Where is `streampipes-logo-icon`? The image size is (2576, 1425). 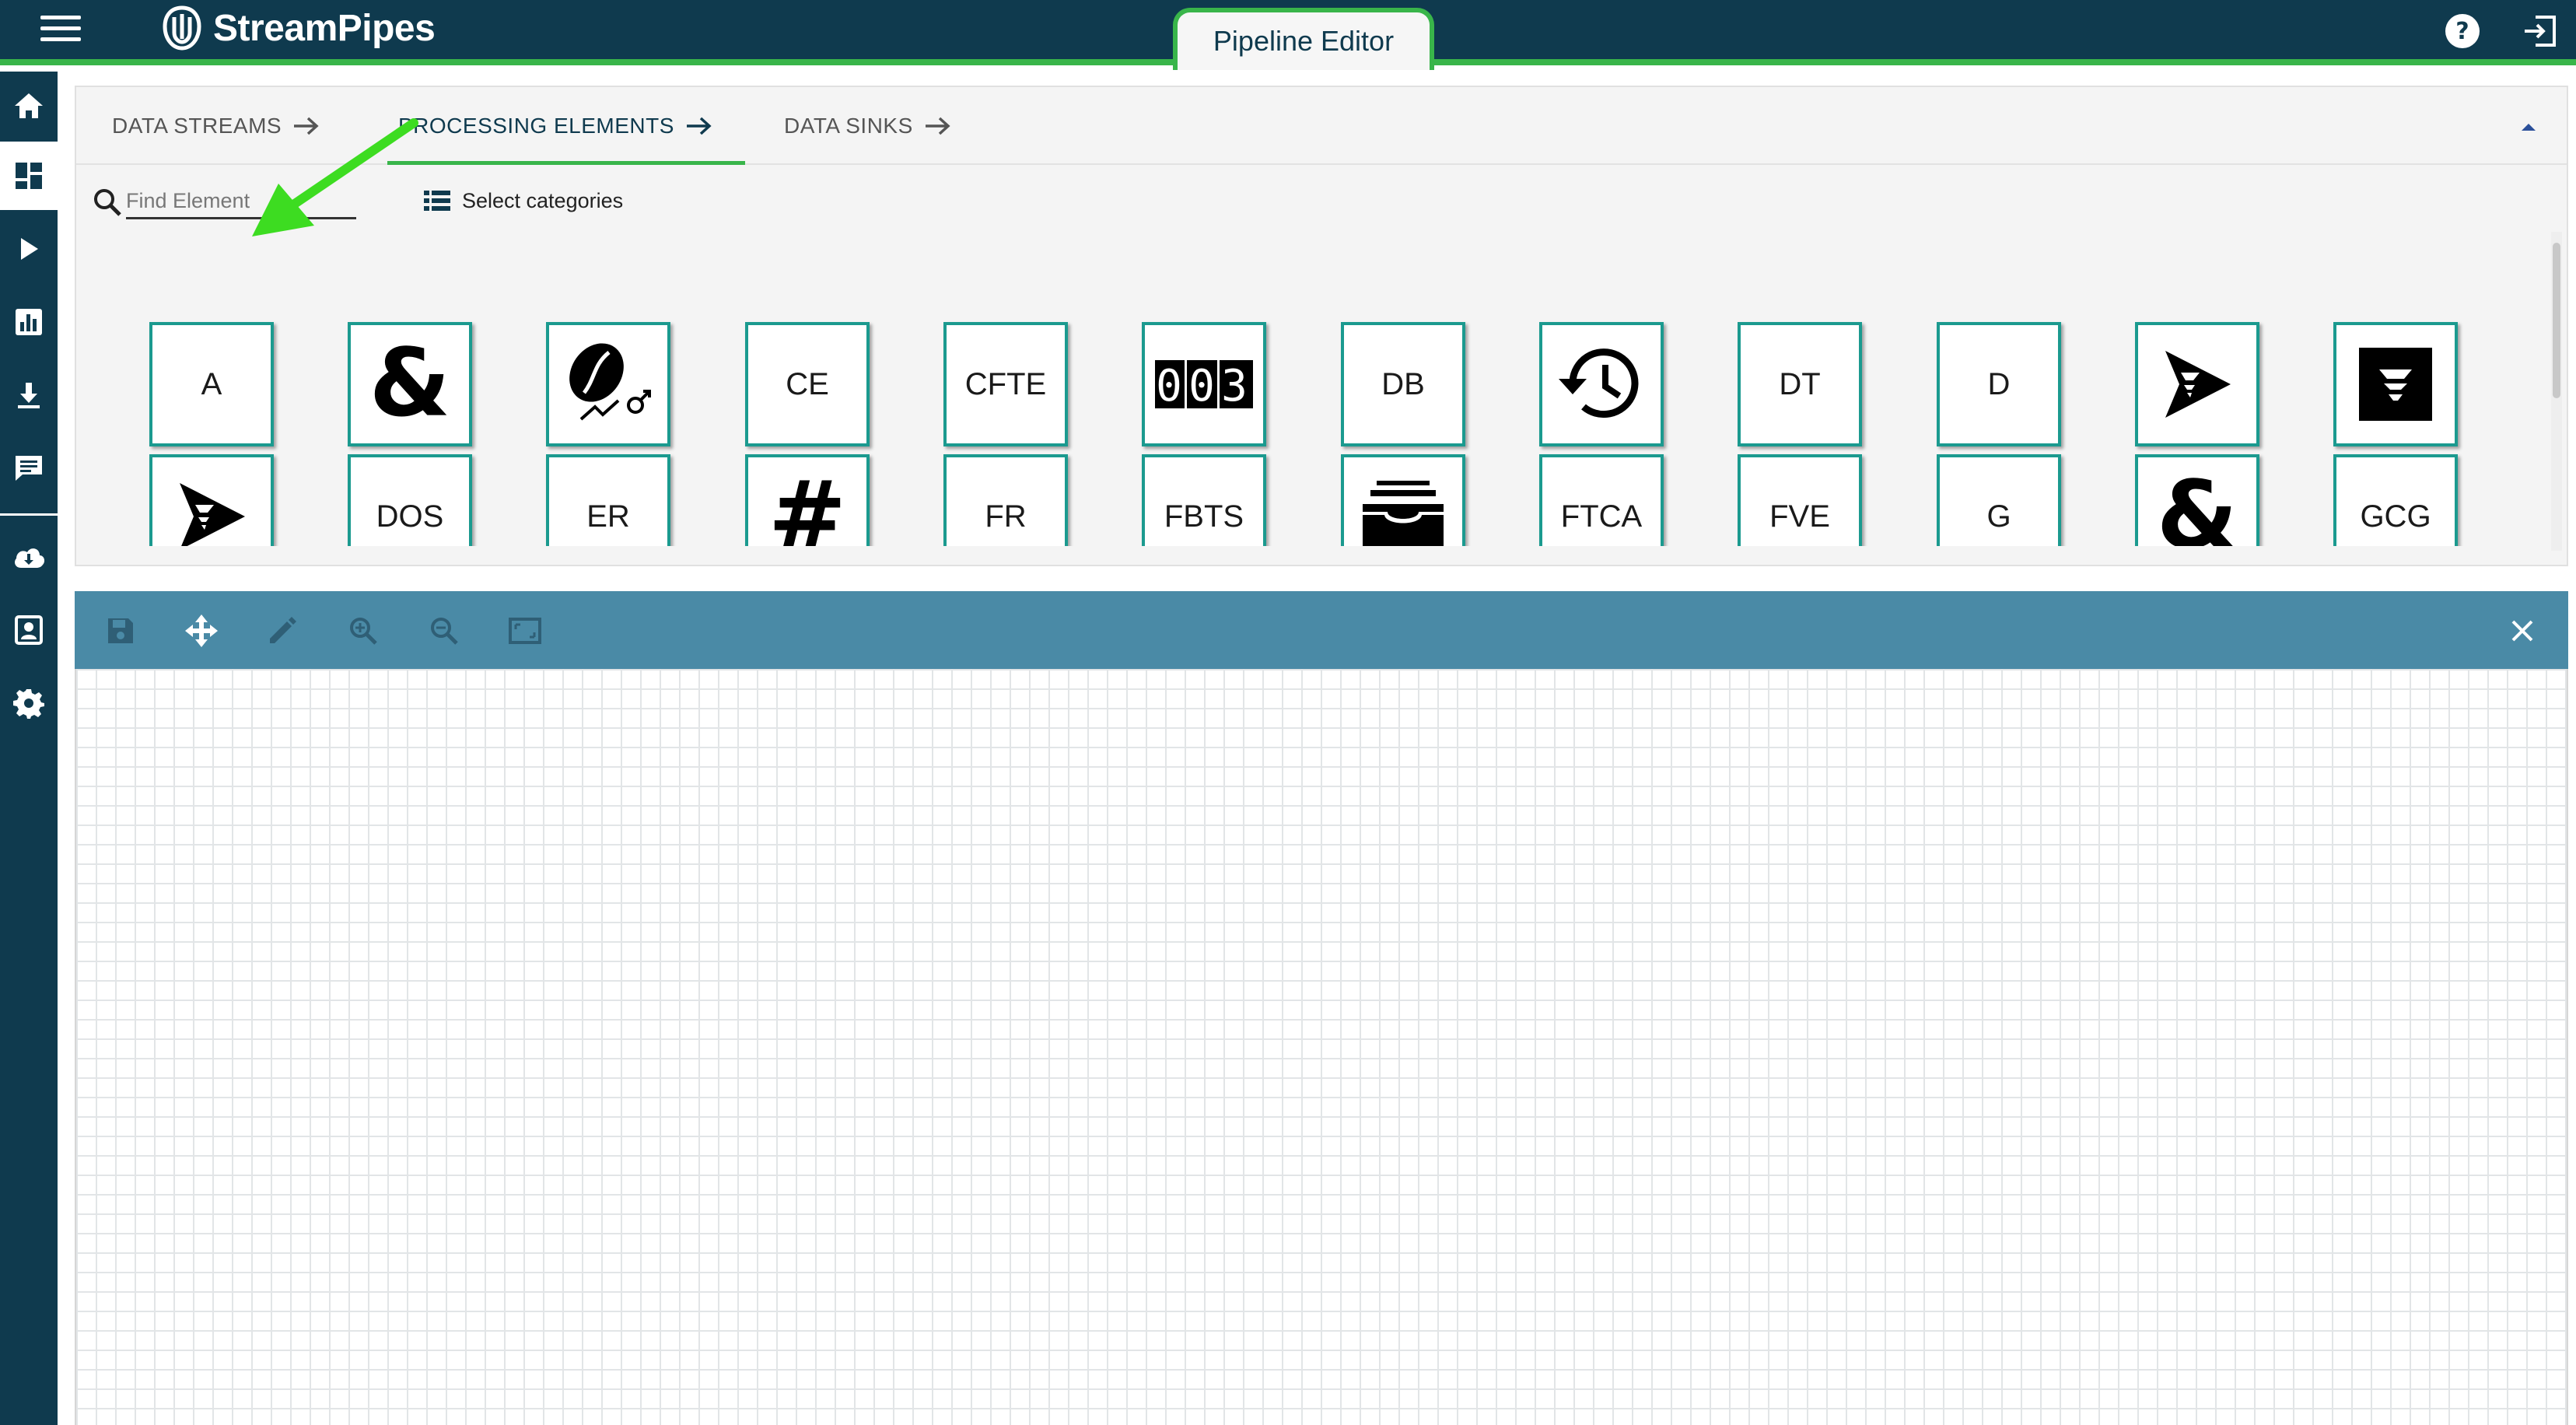
streampipes-logo-icon is located at coordinates (182, 28).